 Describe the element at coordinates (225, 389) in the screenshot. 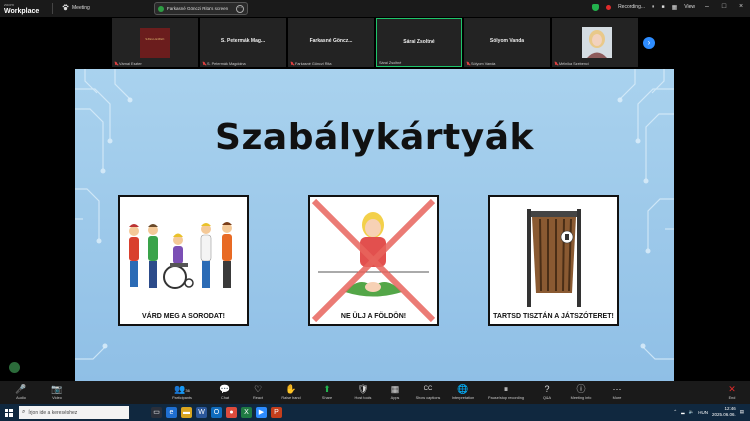

I see `chat-icon: 💬` at that location.